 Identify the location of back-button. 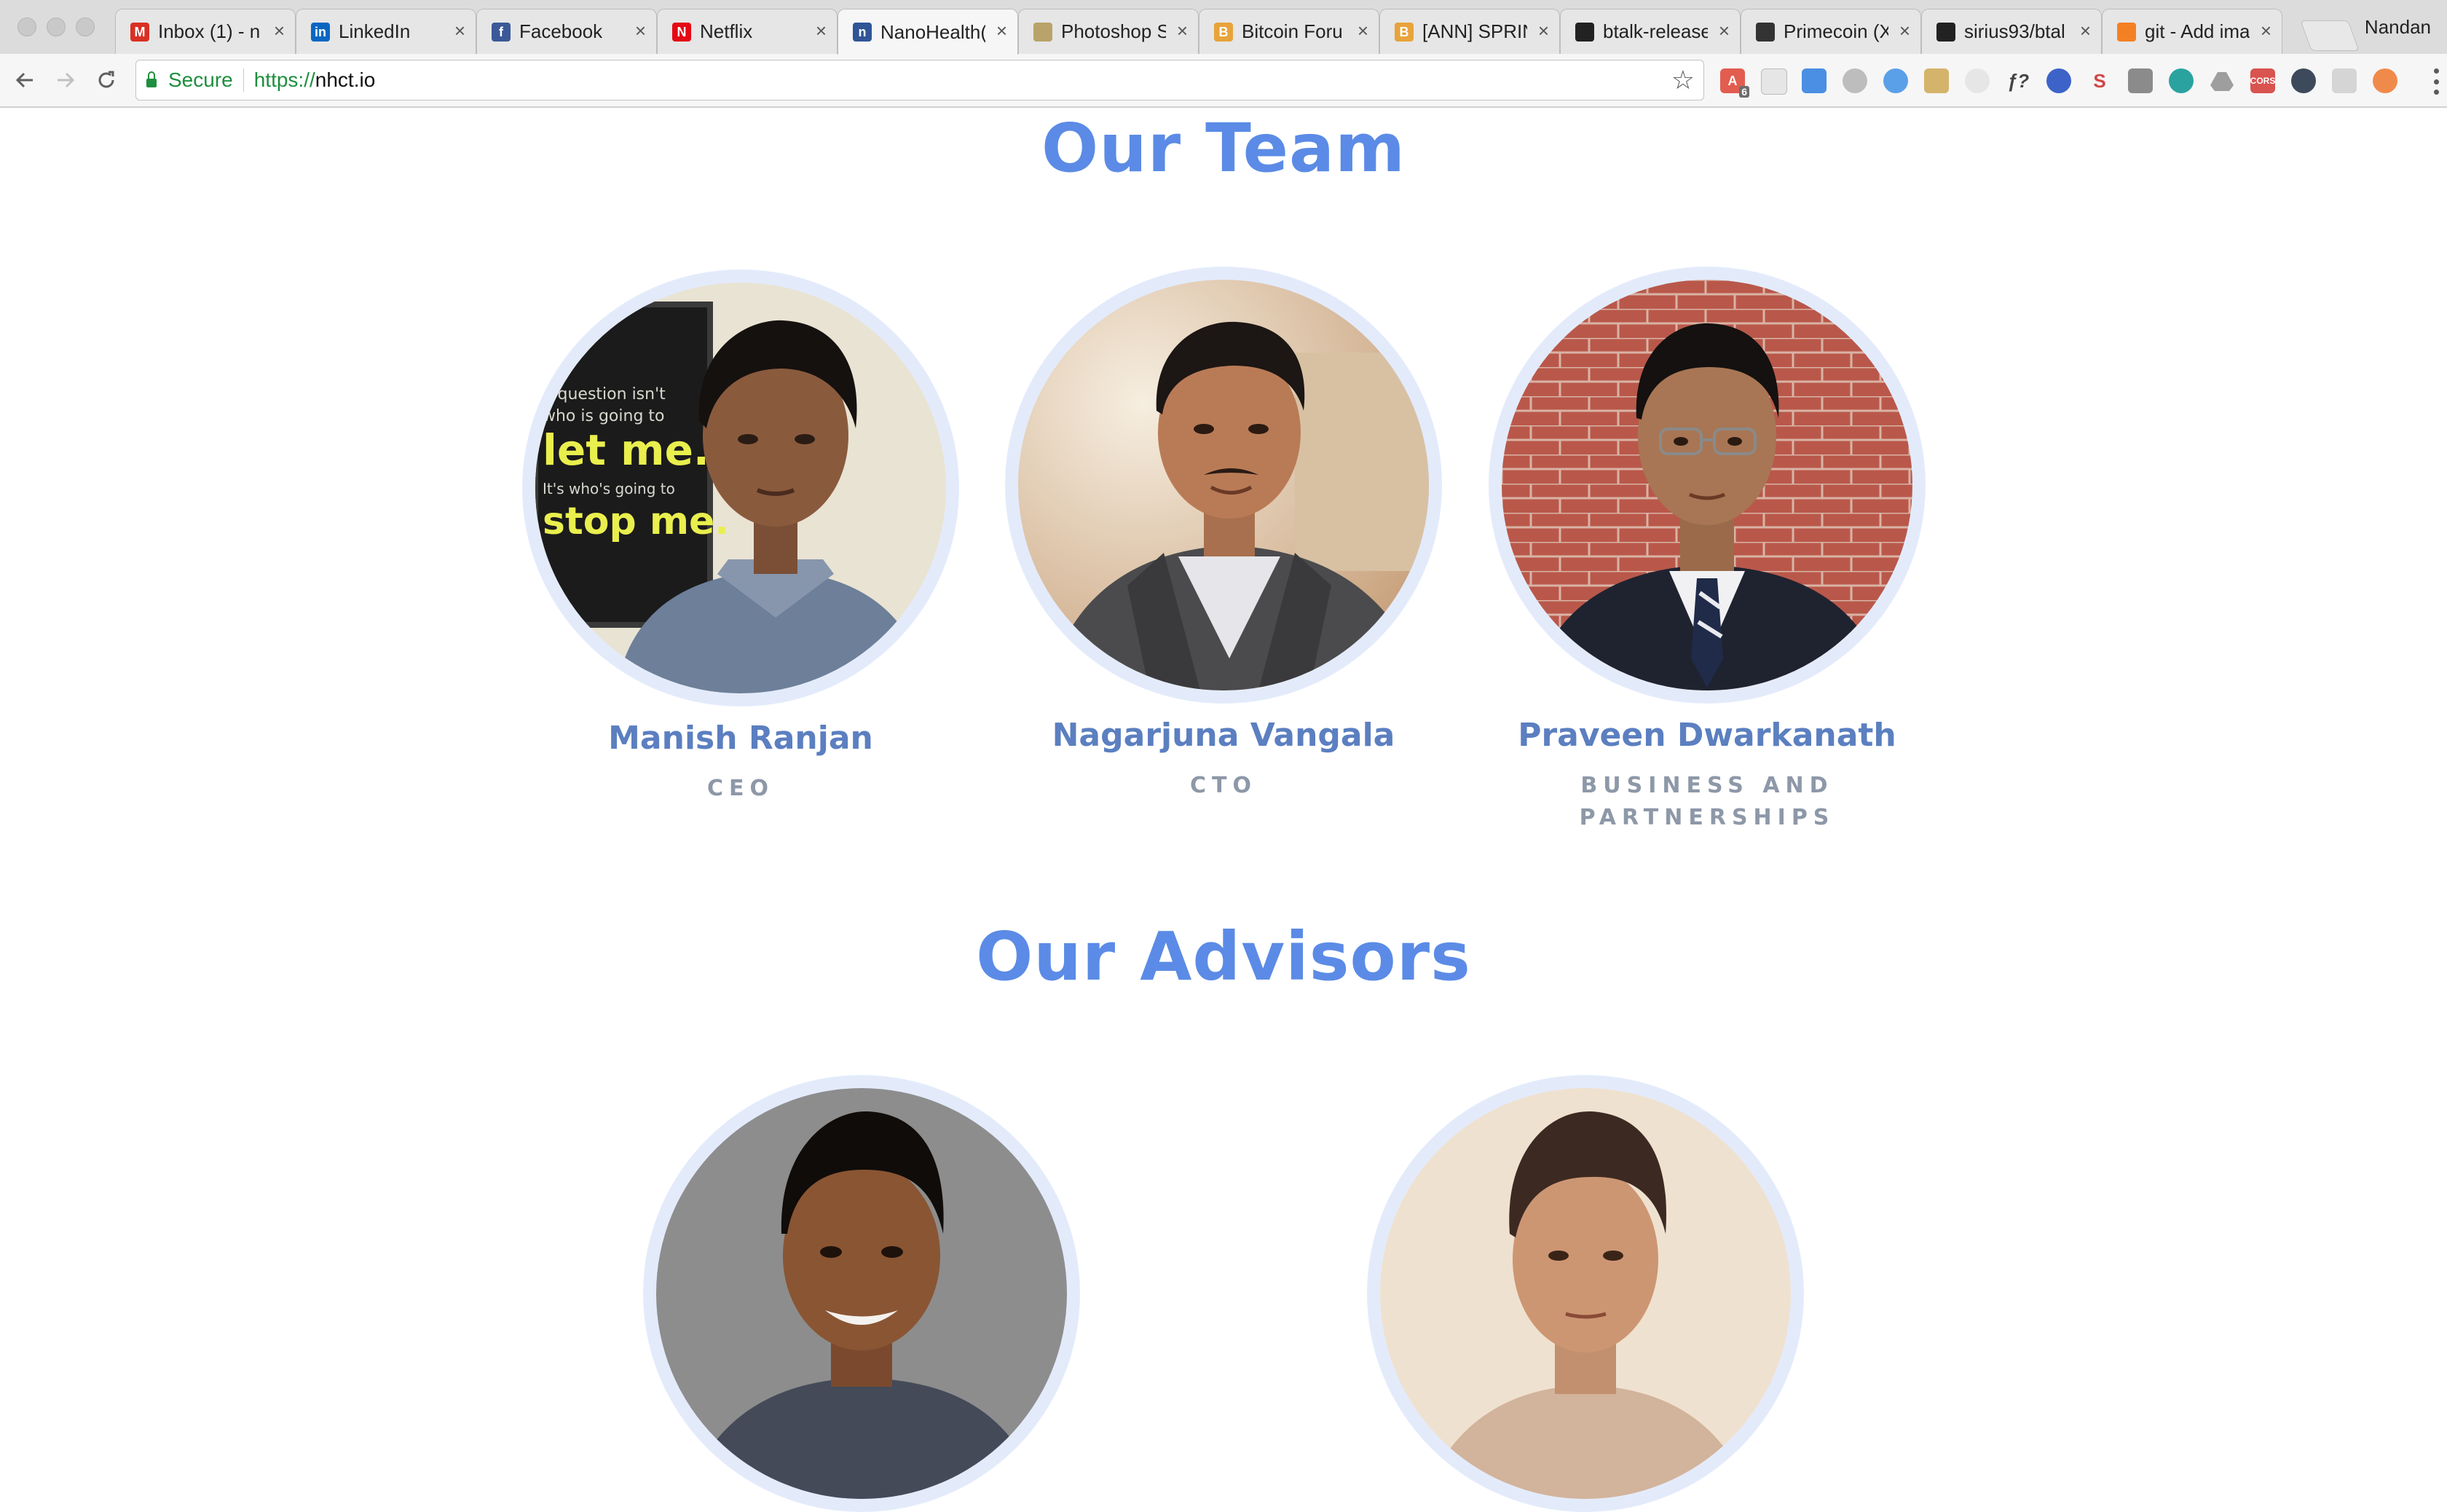
(25, 80).